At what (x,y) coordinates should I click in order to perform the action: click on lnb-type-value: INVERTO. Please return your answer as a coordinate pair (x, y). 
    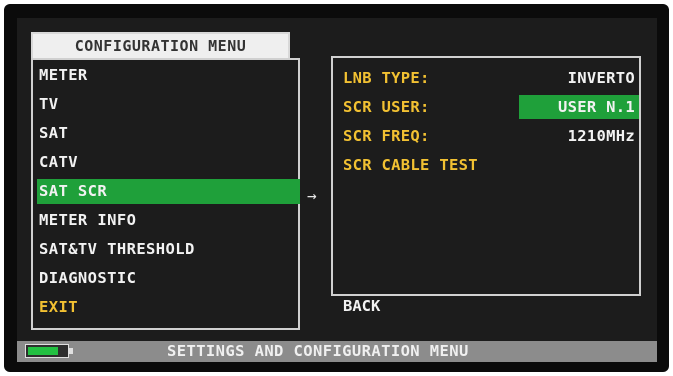
    Looking at the image, I should click on (601, 78).